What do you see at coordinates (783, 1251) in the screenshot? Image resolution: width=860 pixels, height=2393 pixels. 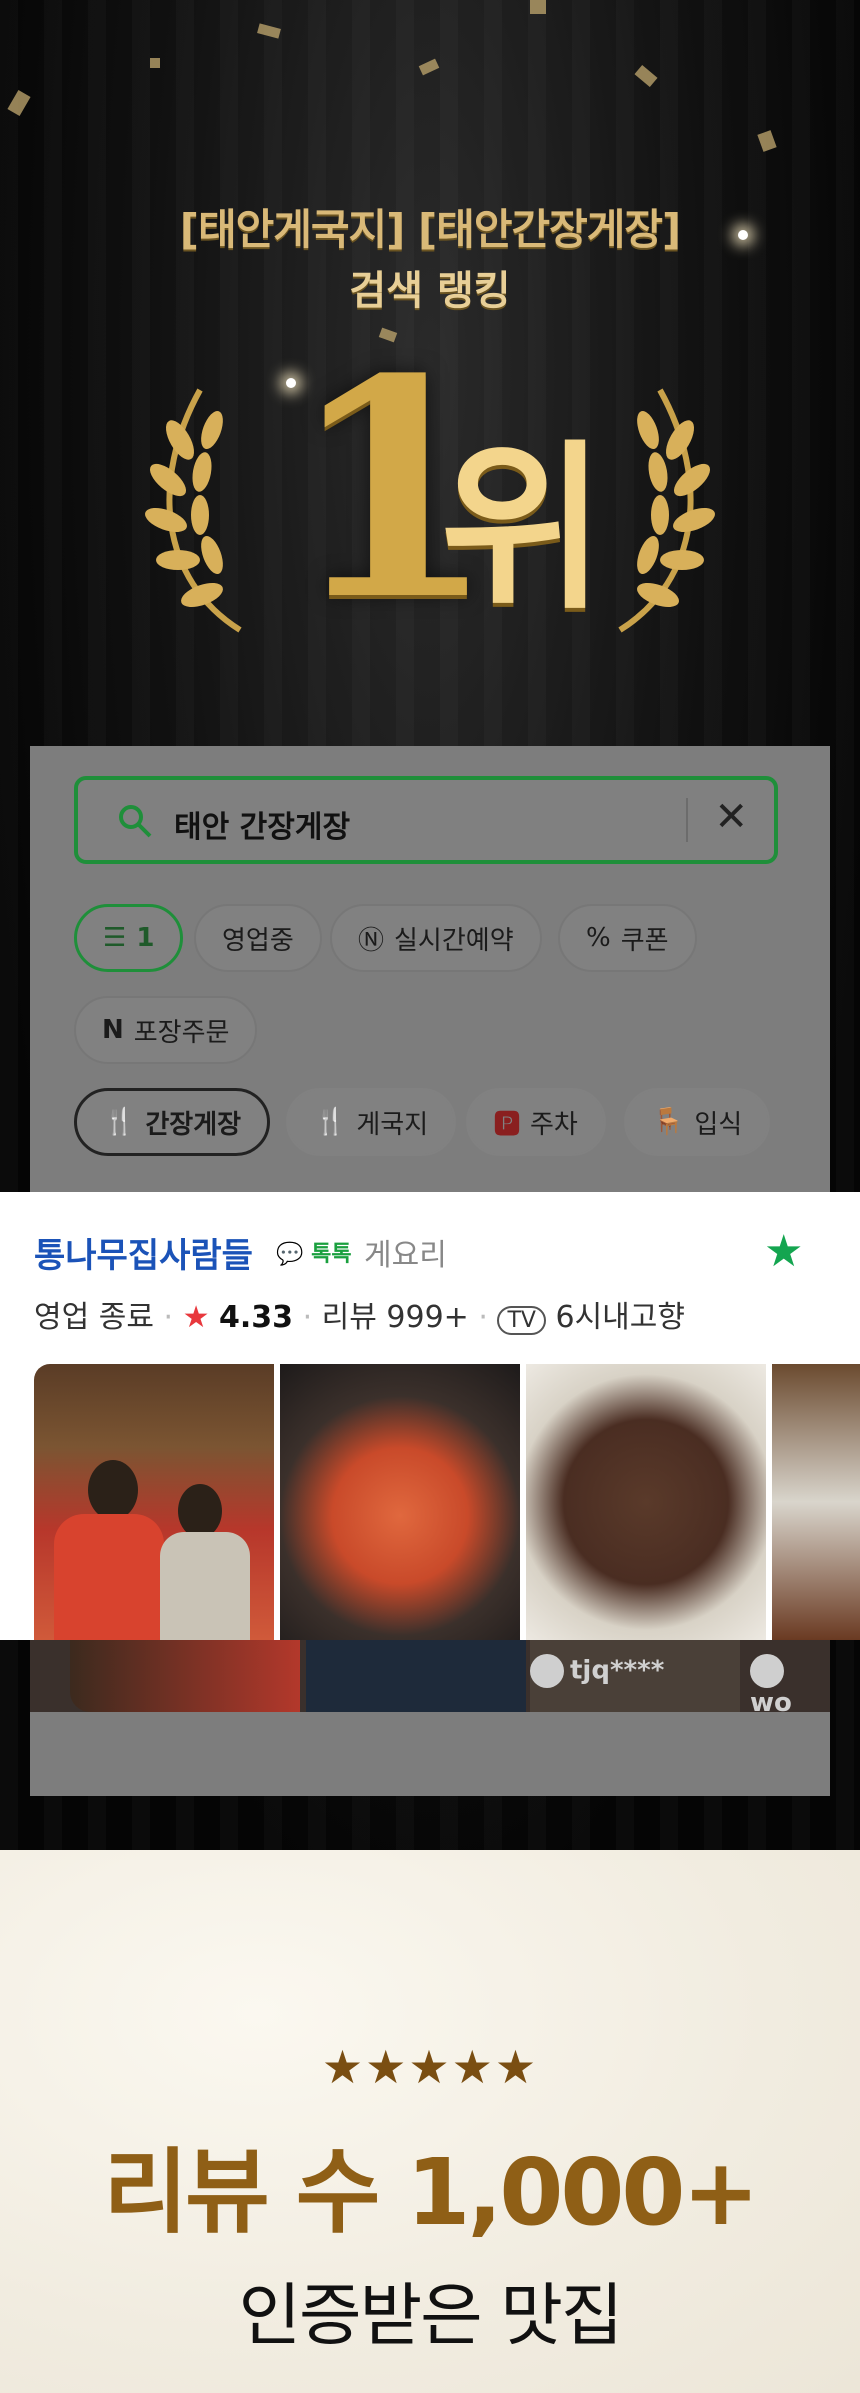 I see `favorite-star-icon: ★` at bounding box center [783, 1251].